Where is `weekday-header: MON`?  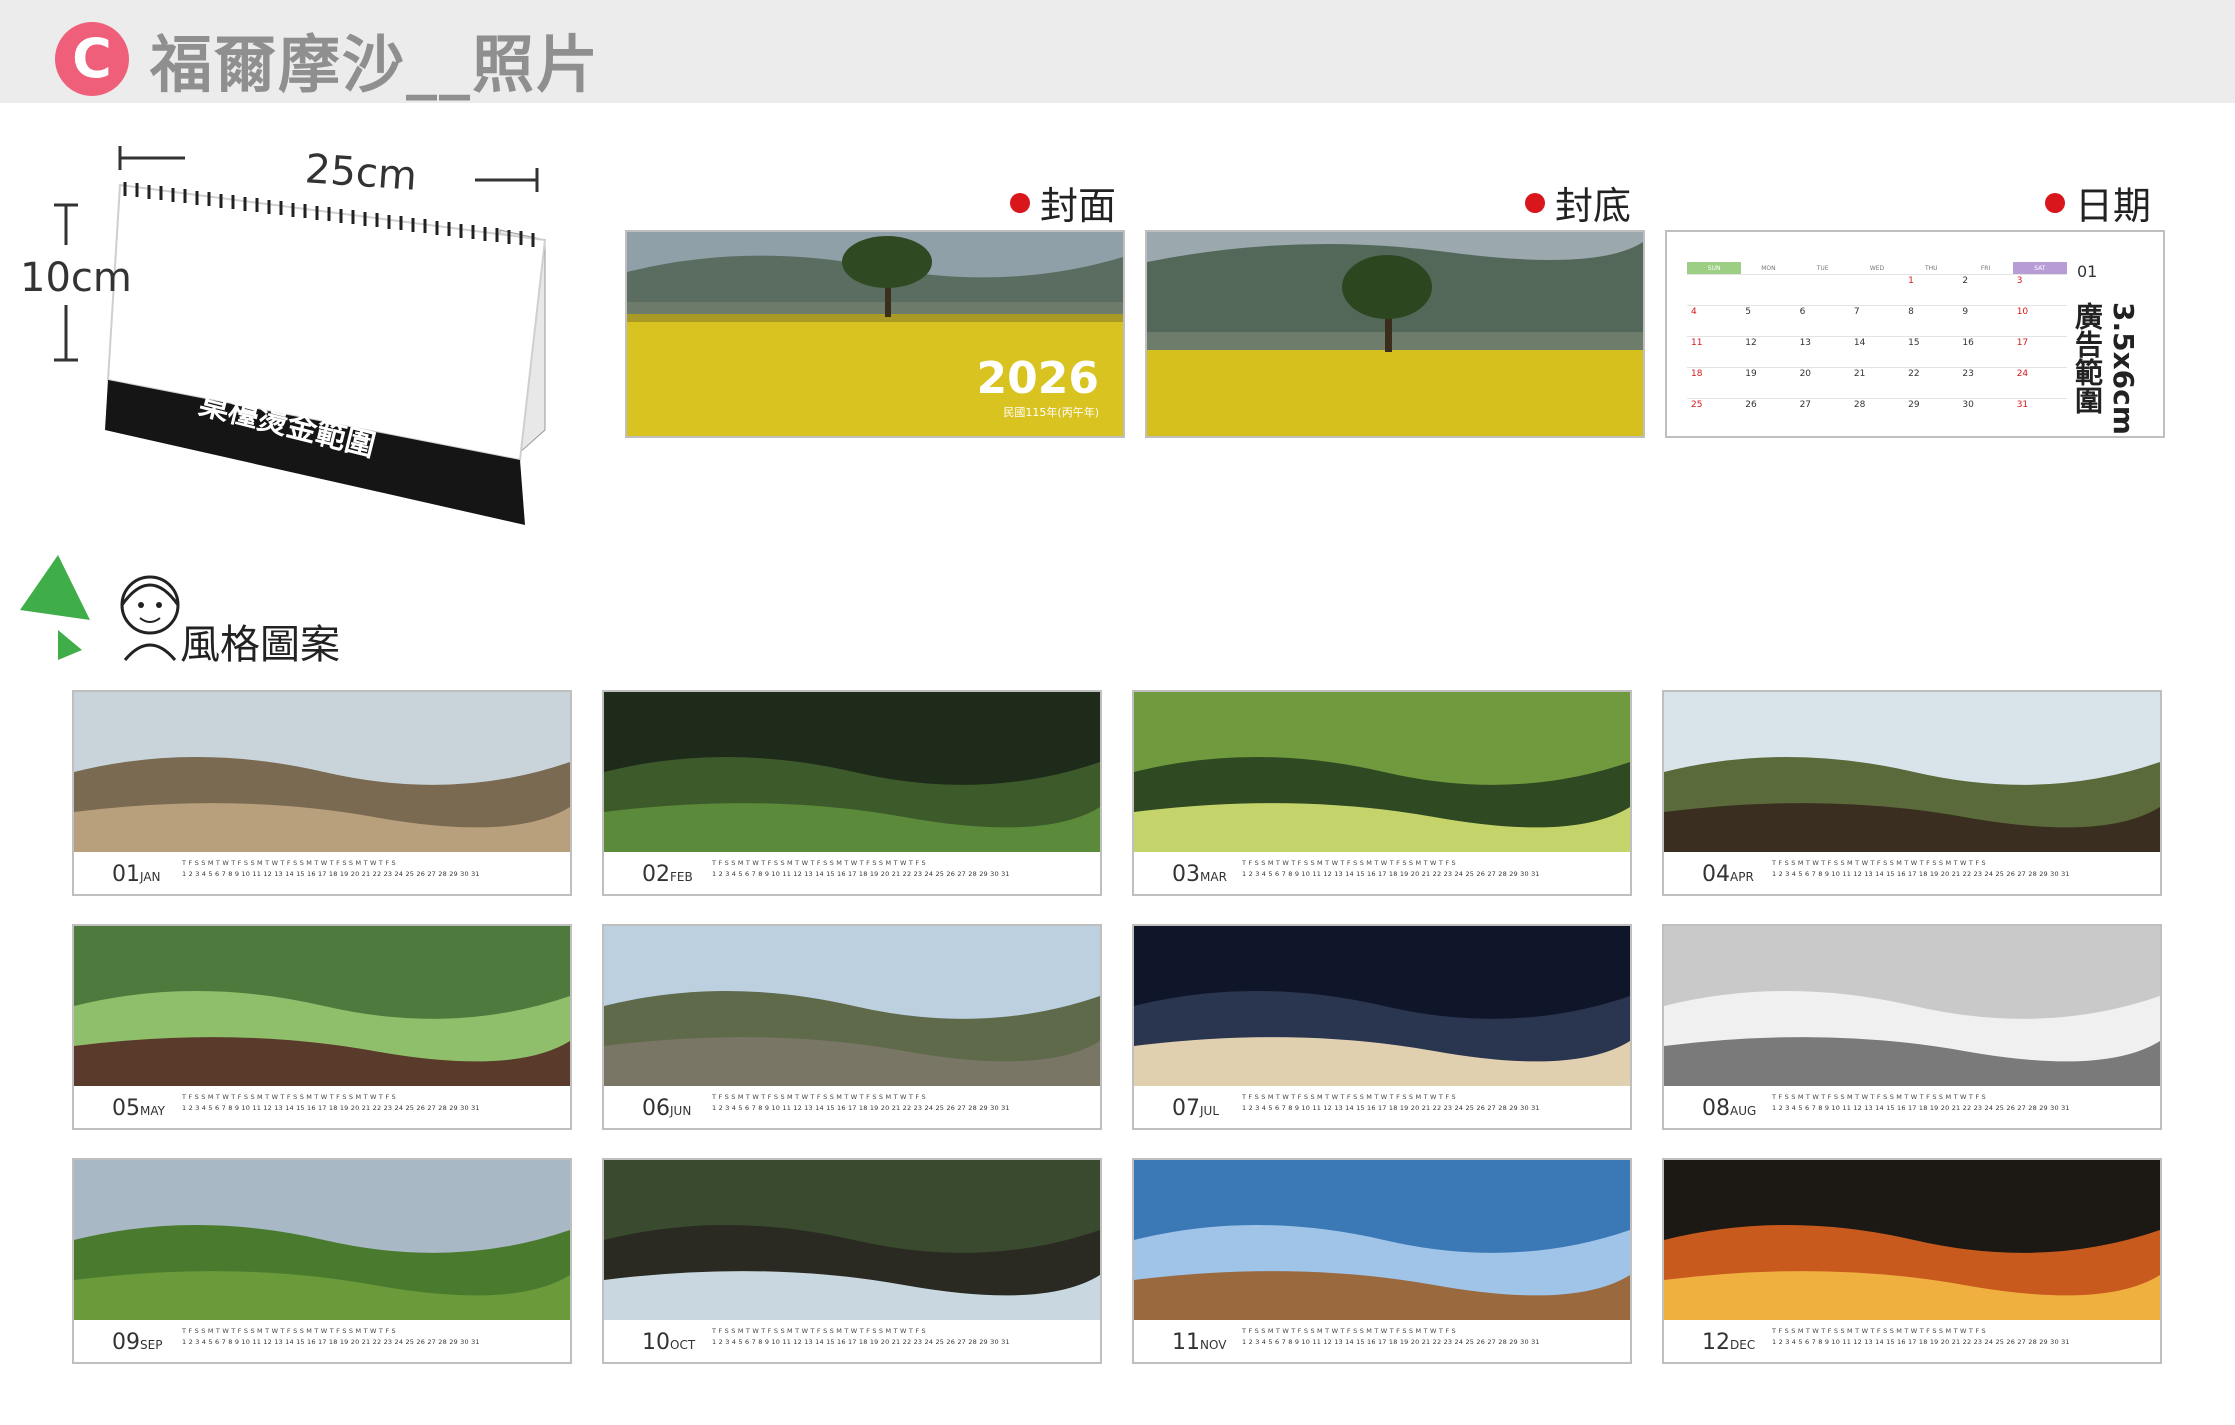
weekday-header: MON is located at coordinates (1768, 268).